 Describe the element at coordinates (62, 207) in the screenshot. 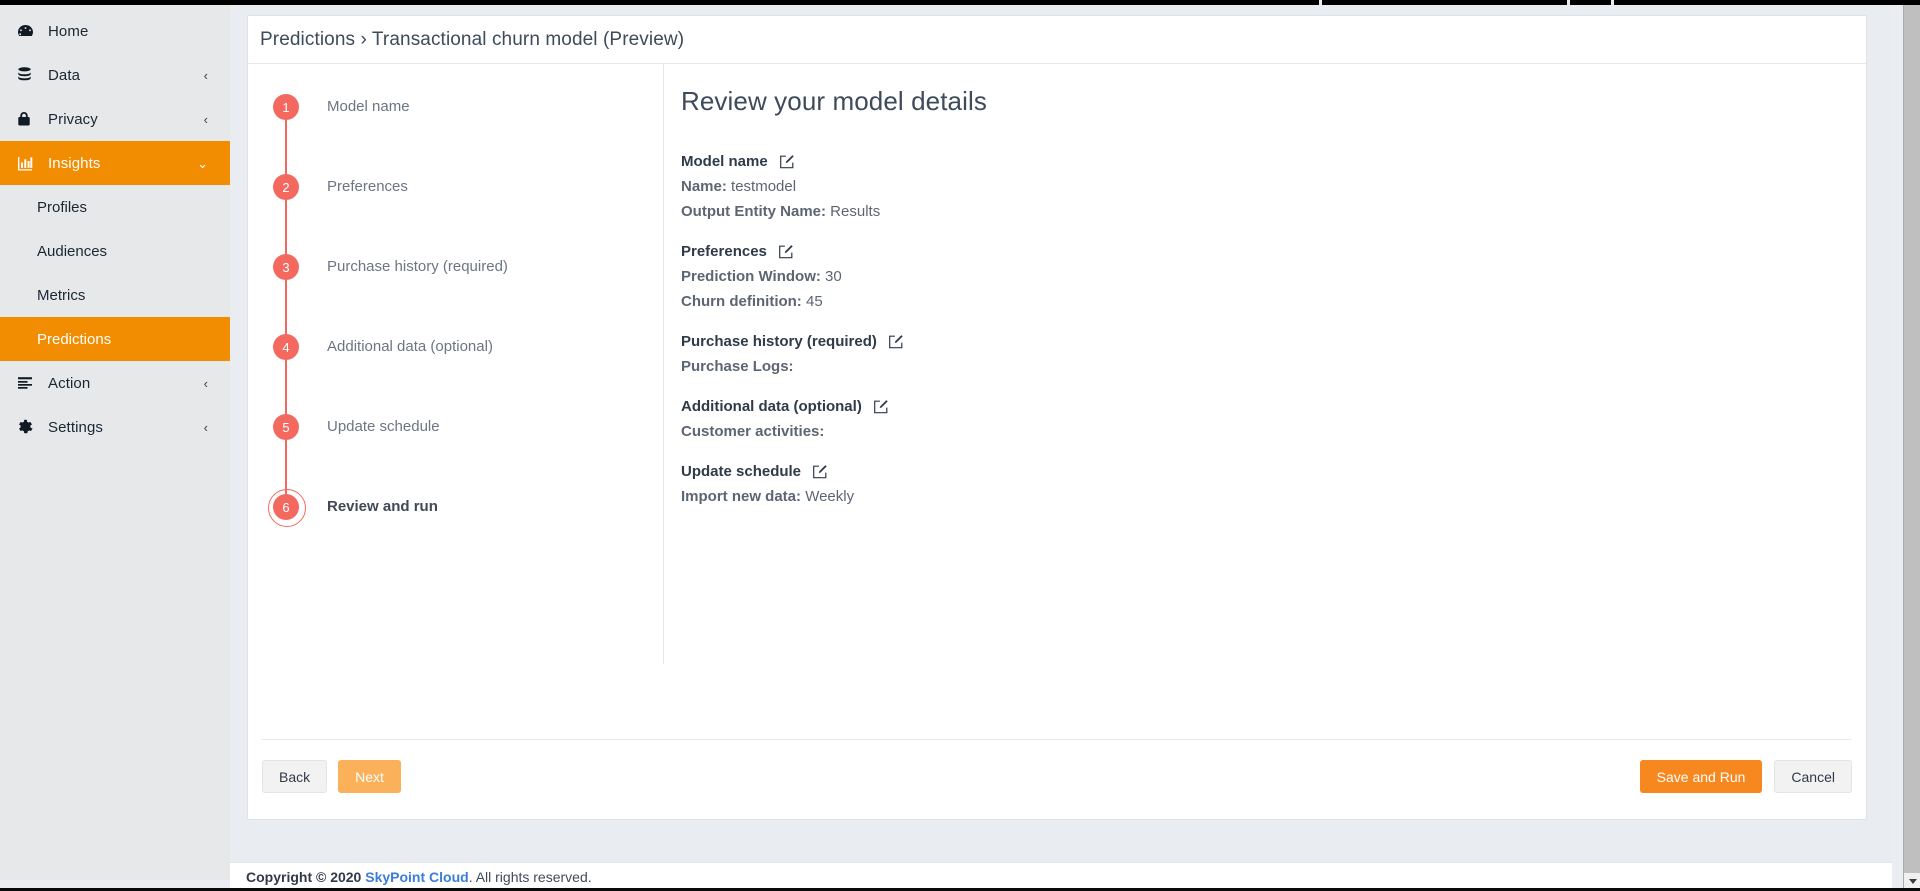

I see `sidebar-sub-label: Profiles` at that location.